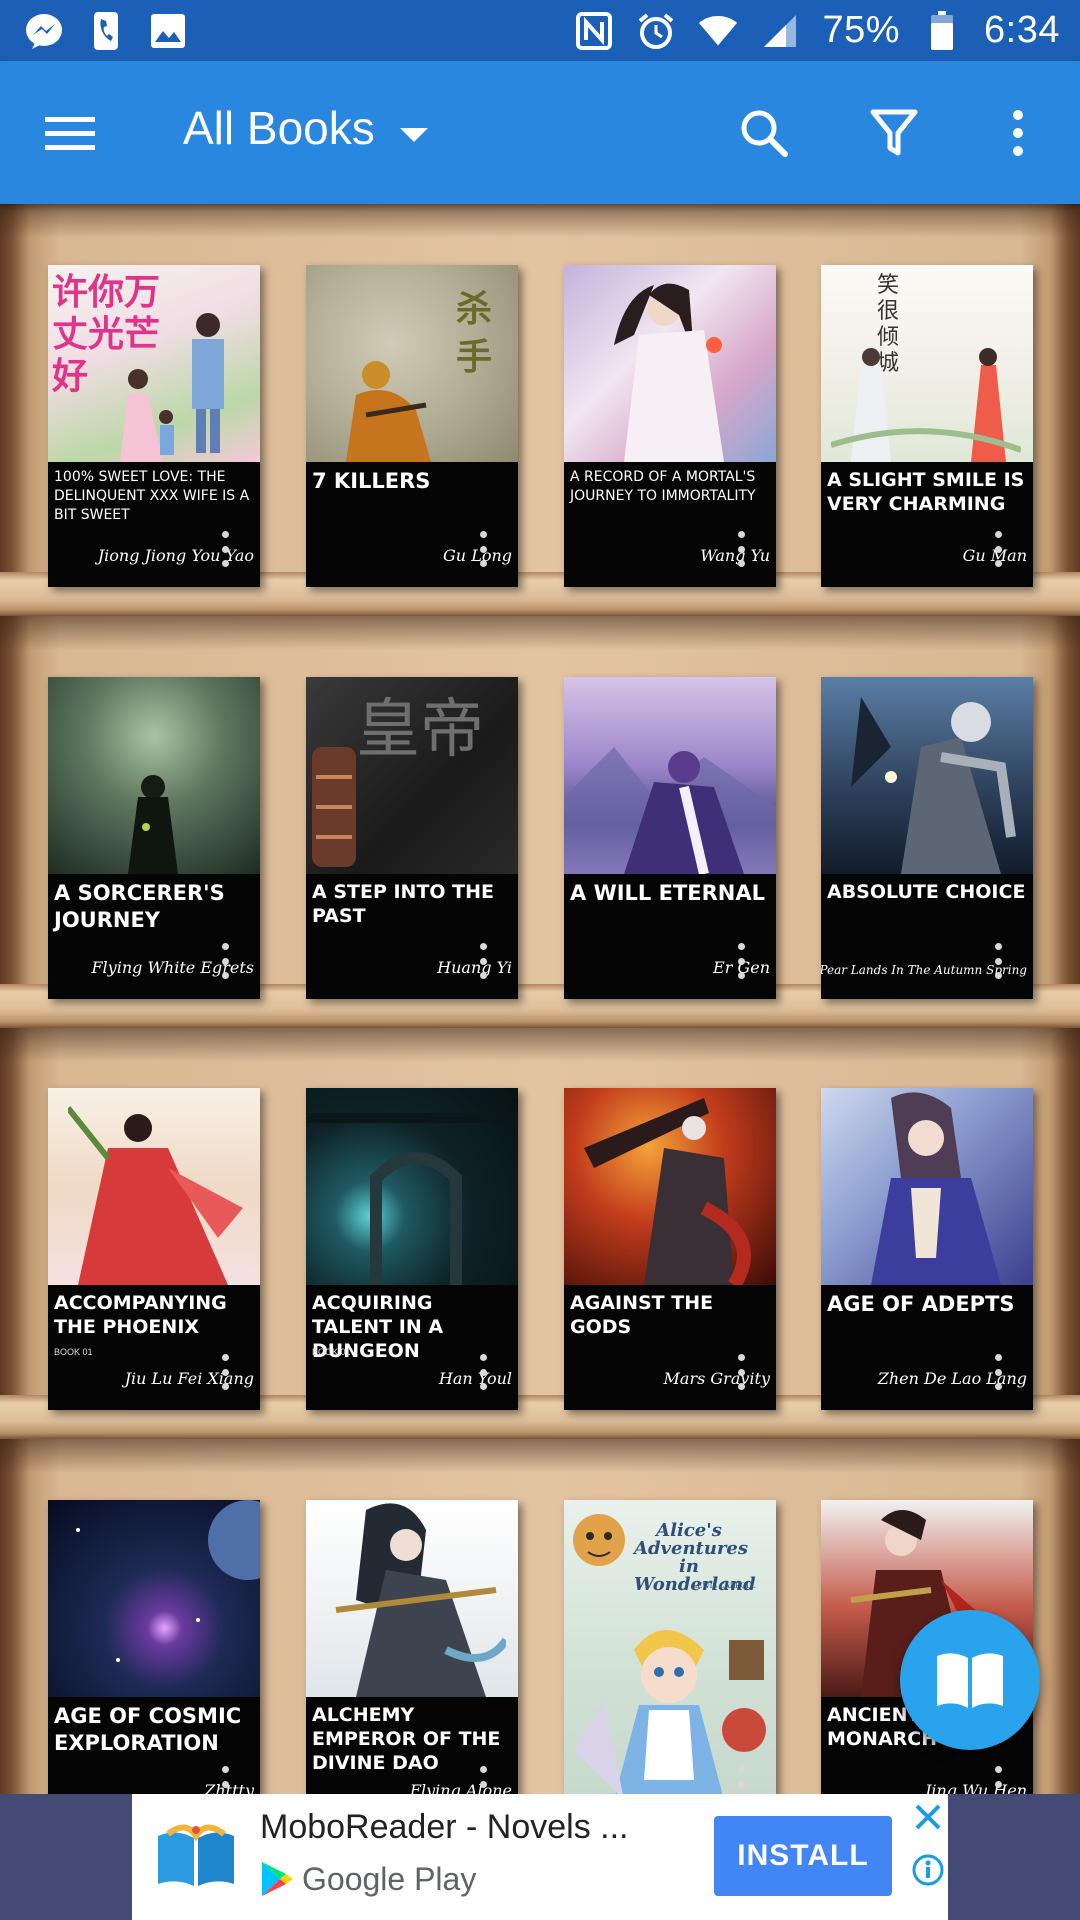 The height and width of the screenshot is (1920, 1080). What do you see at coordinates (928, 1819) in the screenshot?
I see `close-icon` at bounding box center [928, 1819].